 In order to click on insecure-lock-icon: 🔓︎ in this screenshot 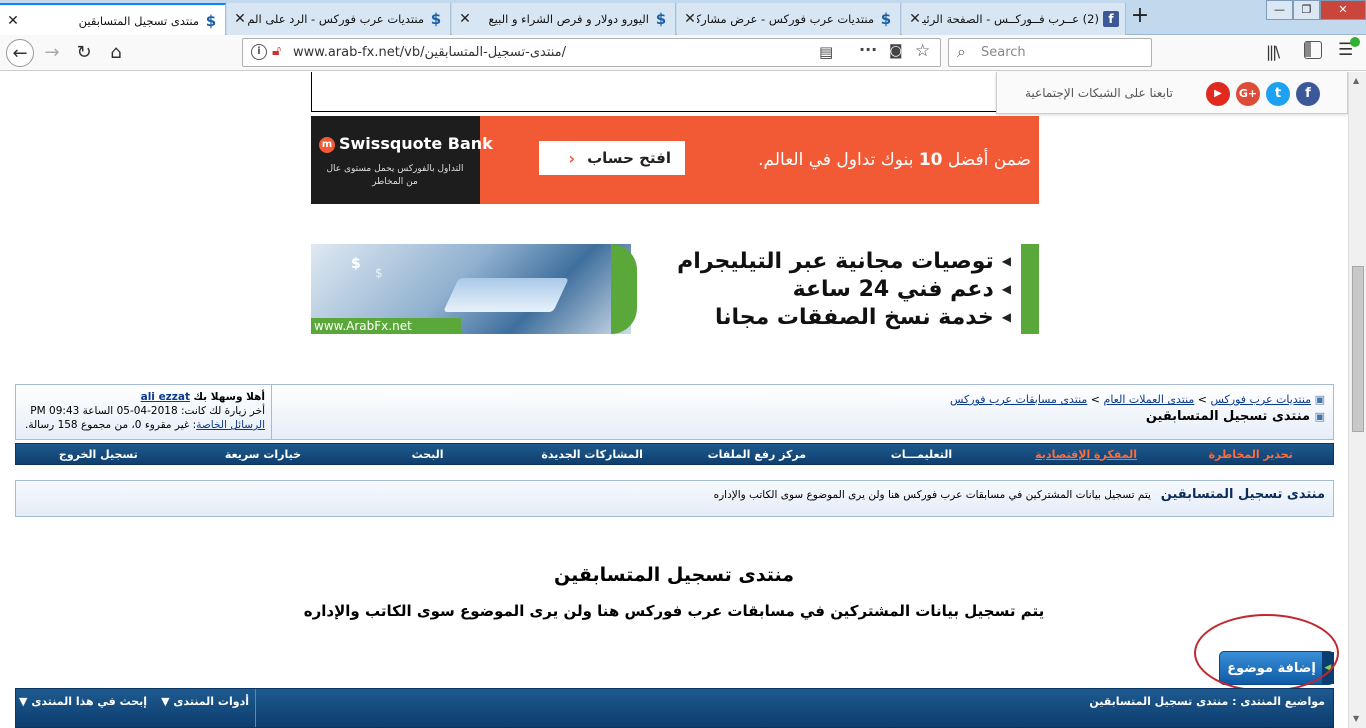, I will do `click(276, 51)`.